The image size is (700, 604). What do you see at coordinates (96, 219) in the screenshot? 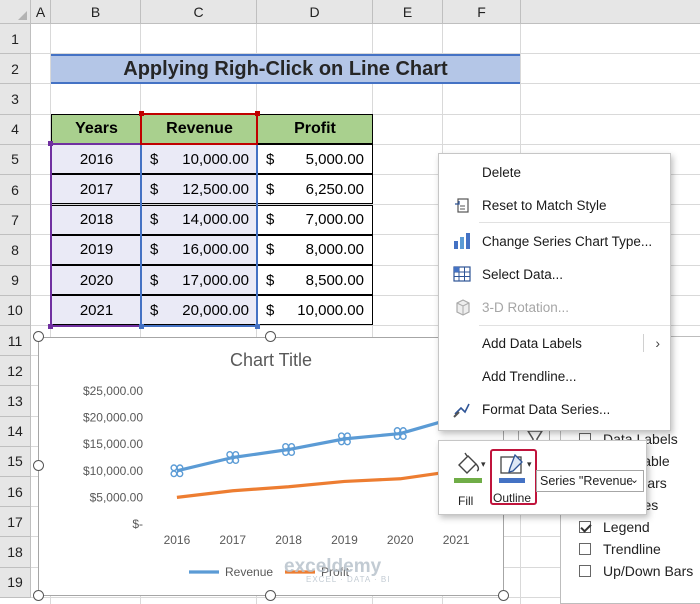
I see `cell-year: 2018` at bounding box center [96, 219].